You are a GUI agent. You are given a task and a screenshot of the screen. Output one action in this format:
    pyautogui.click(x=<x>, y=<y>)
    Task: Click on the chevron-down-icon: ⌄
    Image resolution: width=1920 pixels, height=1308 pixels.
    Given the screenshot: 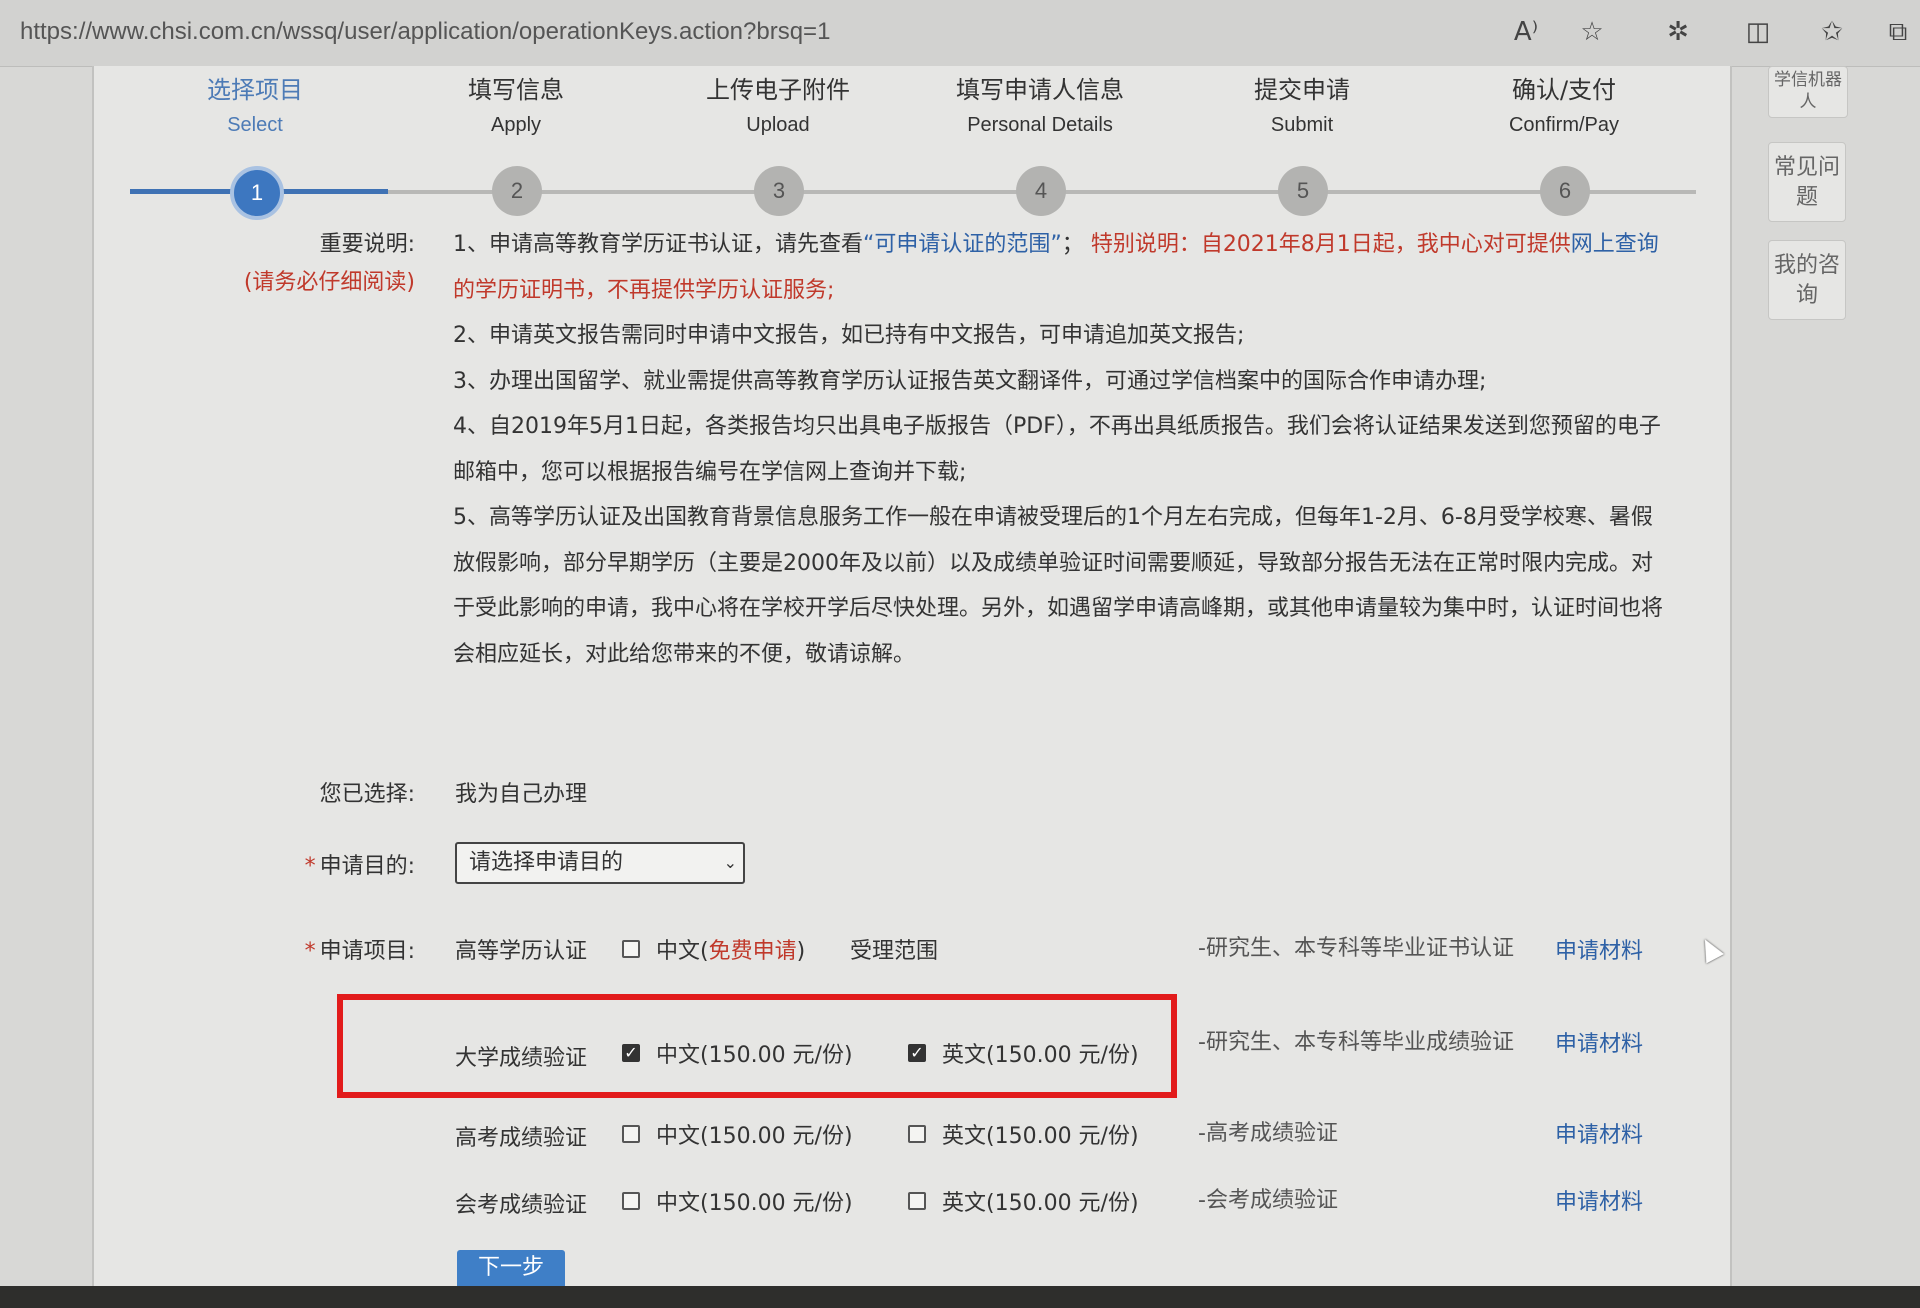 What is the action you would take?
    pyautogui.click(x=730, y=862)
    